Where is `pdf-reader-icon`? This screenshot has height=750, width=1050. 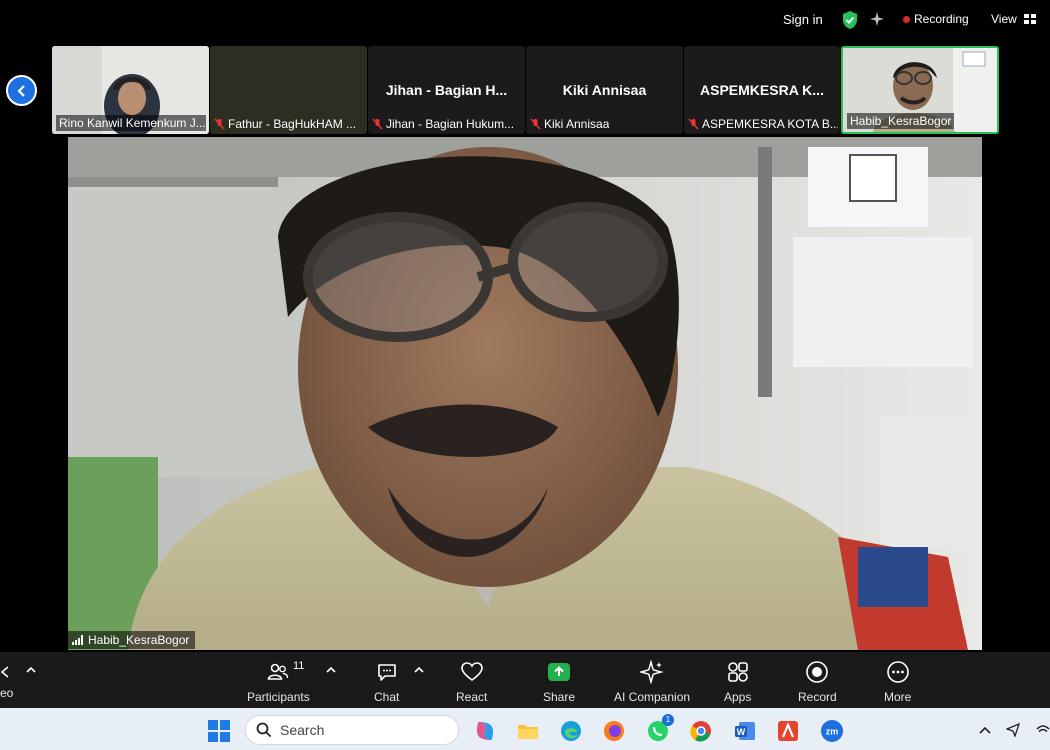
pdf-reader-icon is located at coordinates (788, 731).